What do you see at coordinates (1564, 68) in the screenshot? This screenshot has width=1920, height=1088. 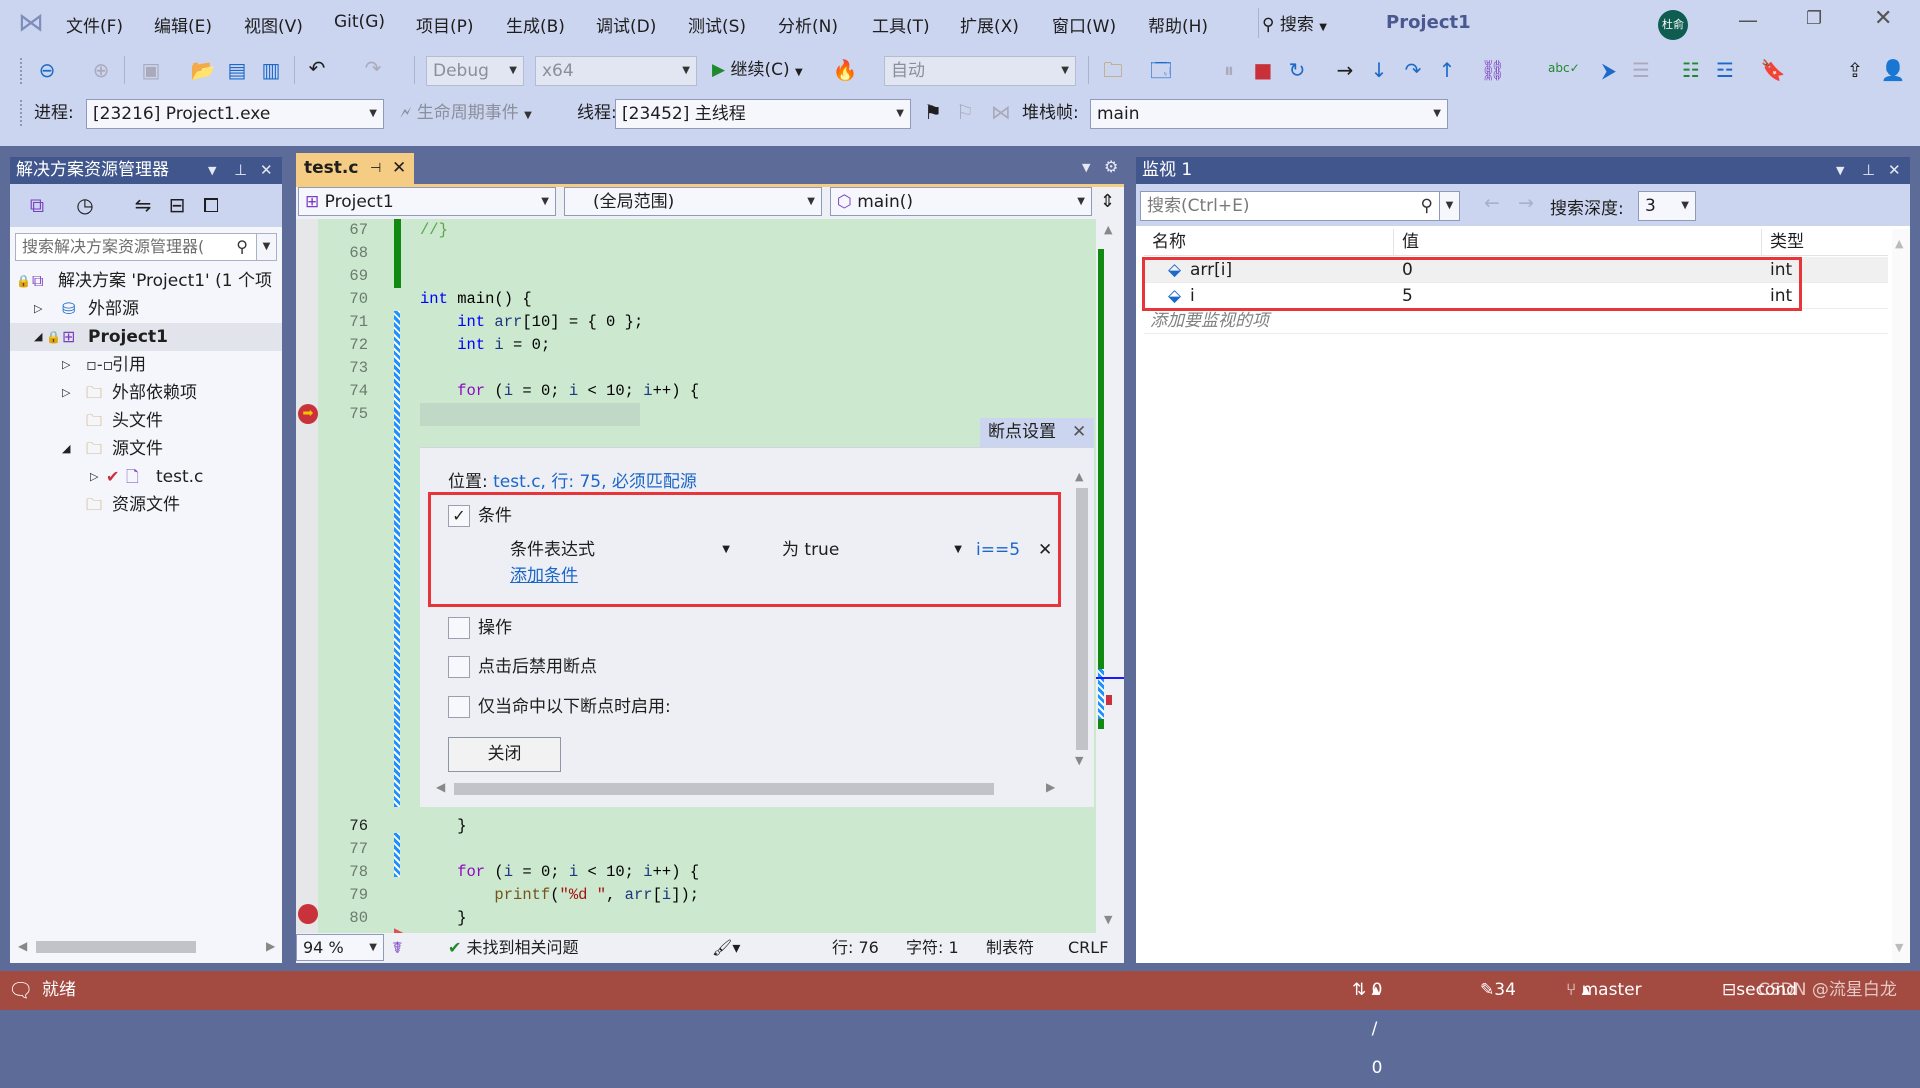 I see `spell-check-icon: abc✓` at bounding box center [1564, 68].